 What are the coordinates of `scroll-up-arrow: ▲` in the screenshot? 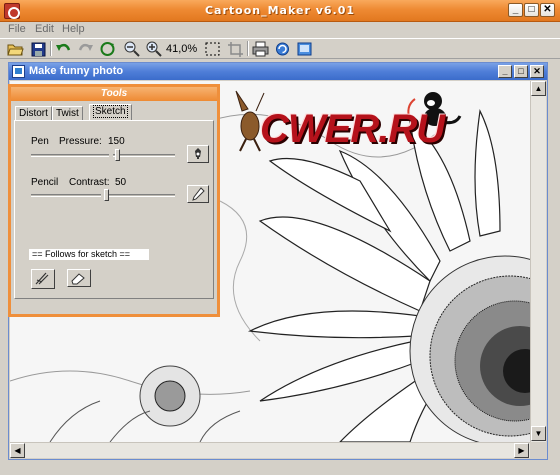 It's located at (538, 88).